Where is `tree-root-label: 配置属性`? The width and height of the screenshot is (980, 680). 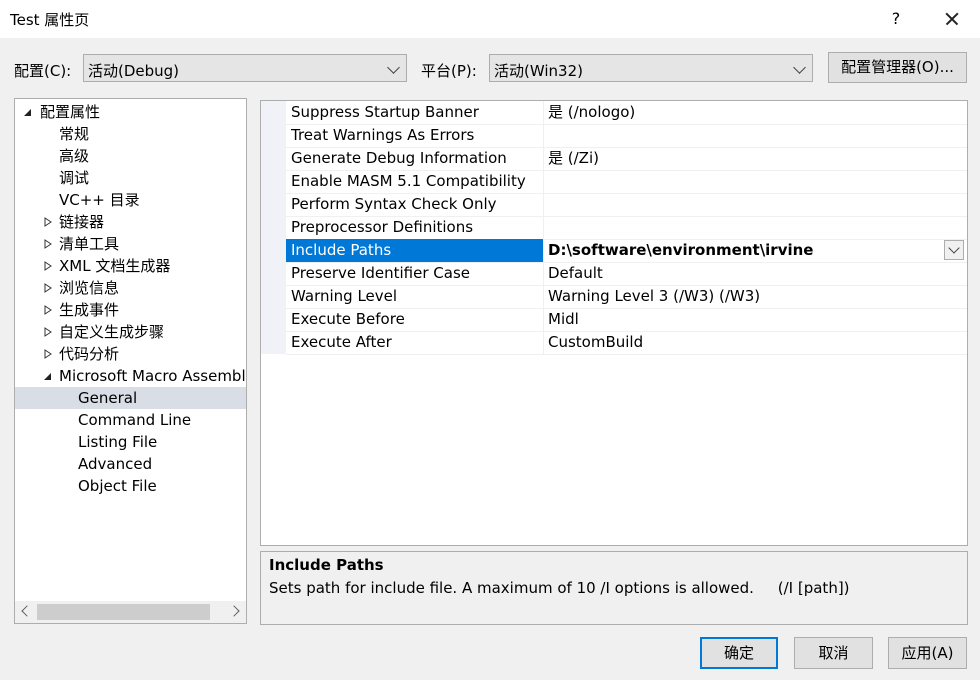 tree-root-label: 配置属性 is located at coordinates (70, 112).